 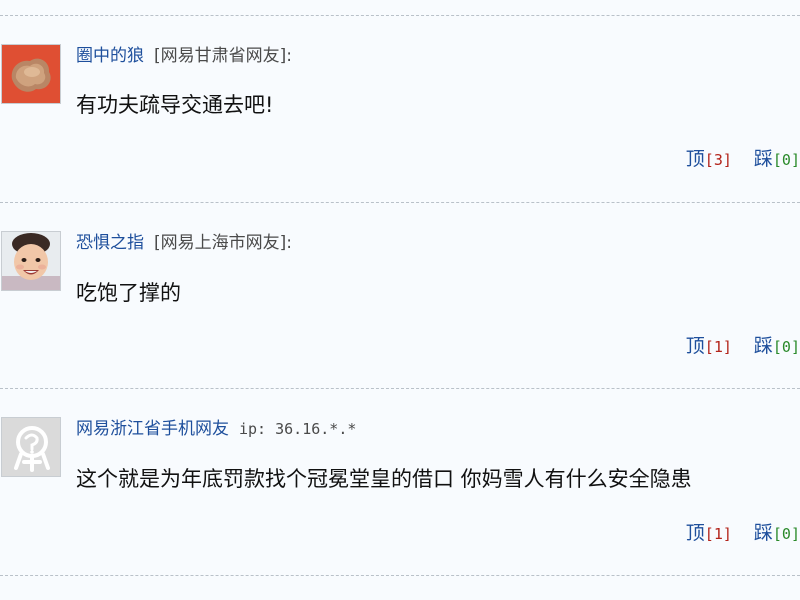 I want to click on default-user-avatar-icon, so click(x=31, y=447).